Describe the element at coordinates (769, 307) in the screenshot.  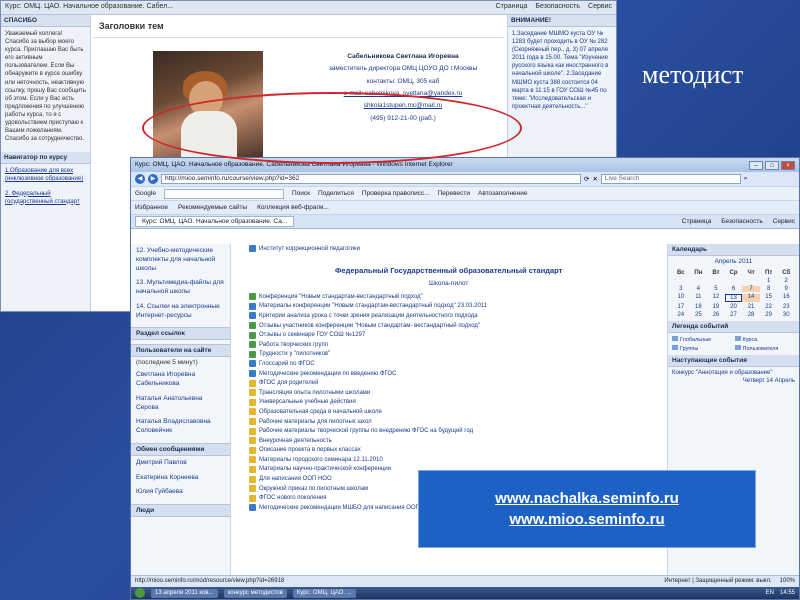
I see `calendar-day: 22` at that location.